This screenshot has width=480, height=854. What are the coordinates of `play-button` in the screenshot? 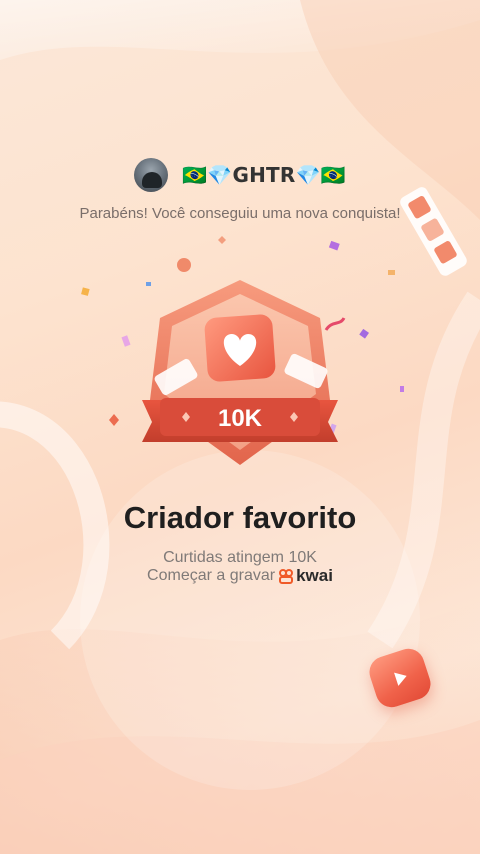 It's located at (400, 678).